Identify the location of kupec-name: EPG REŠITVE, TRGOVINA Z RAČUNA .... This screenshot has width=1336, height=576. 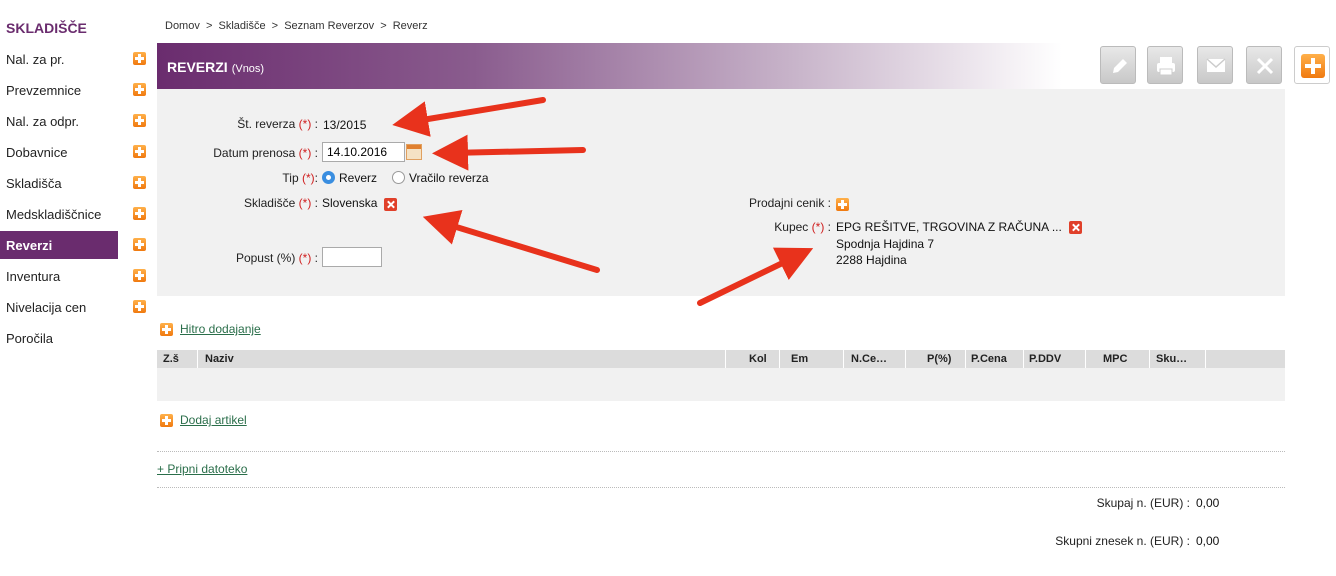
(949, 227).